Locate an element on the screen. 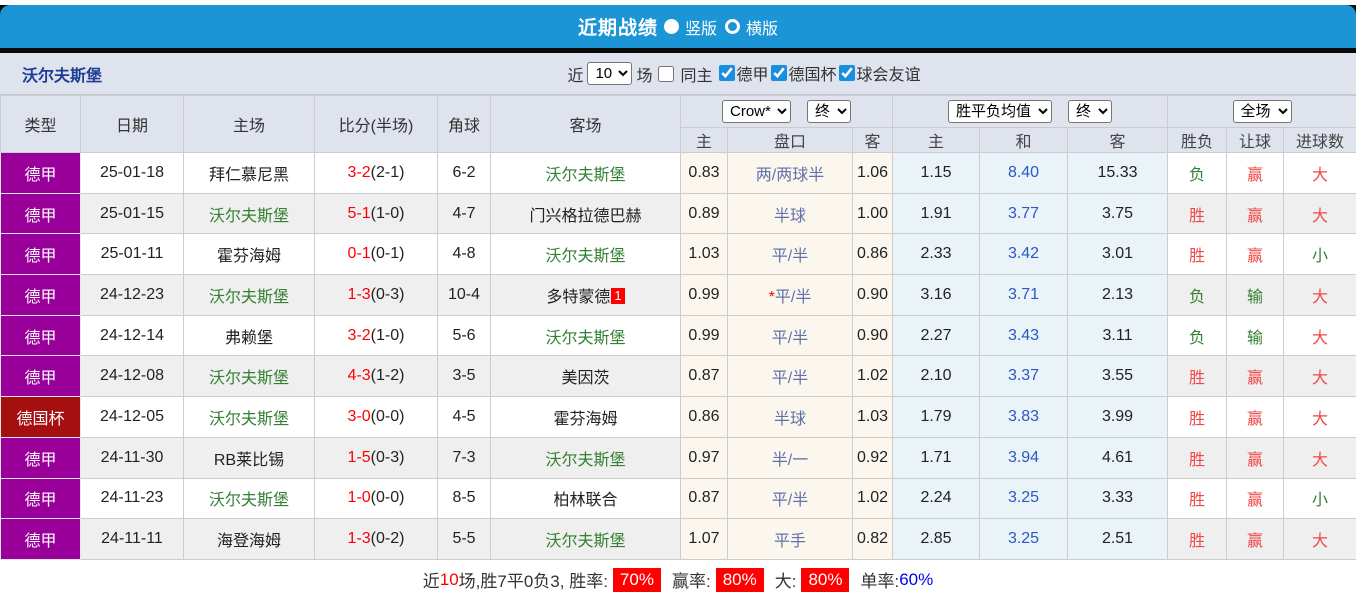 This screenshot has width=1356, height=600. handicap-line-cell: 平手 is located at coordinates (790, 539).